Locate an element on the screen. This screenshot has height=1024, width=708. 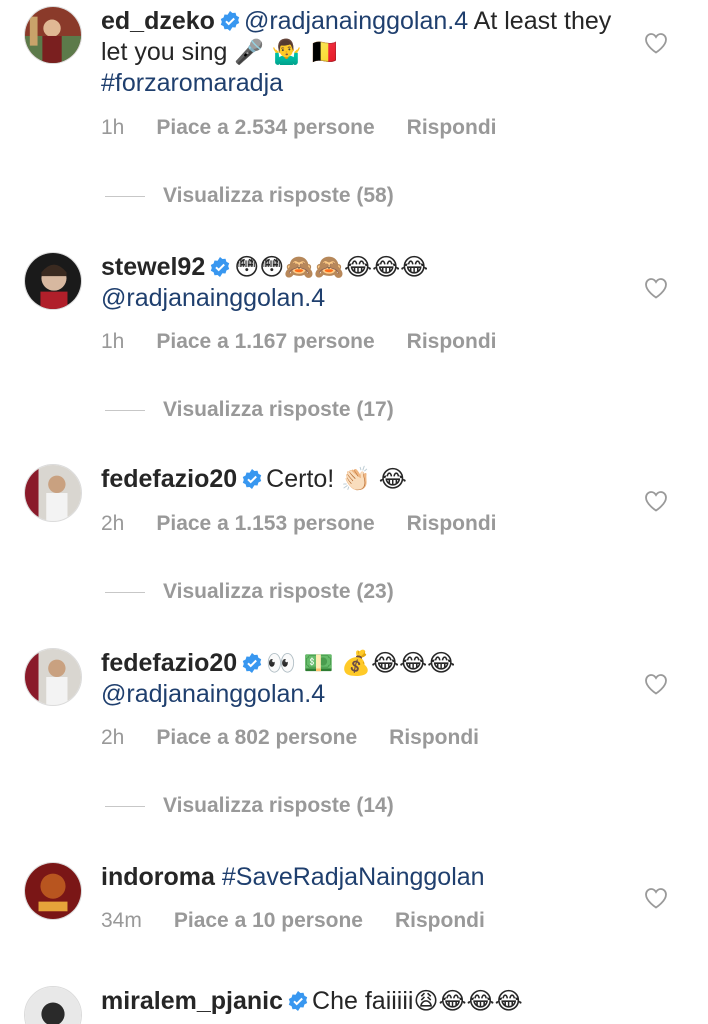
emoji-group: 😳😳🙈🙈😂😂😂 is located at coordinates (331, 267).